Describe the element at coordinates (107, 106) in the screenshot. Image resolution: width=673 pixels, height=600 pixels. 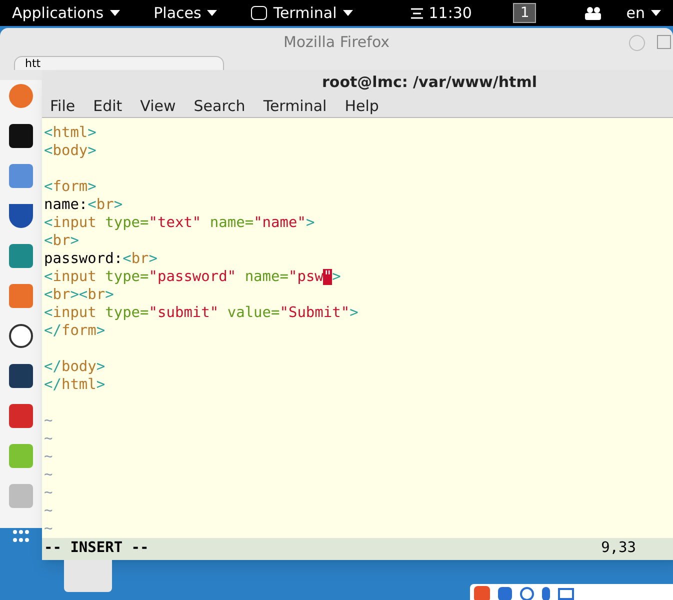
I see `menu-item: Edit` at that location.